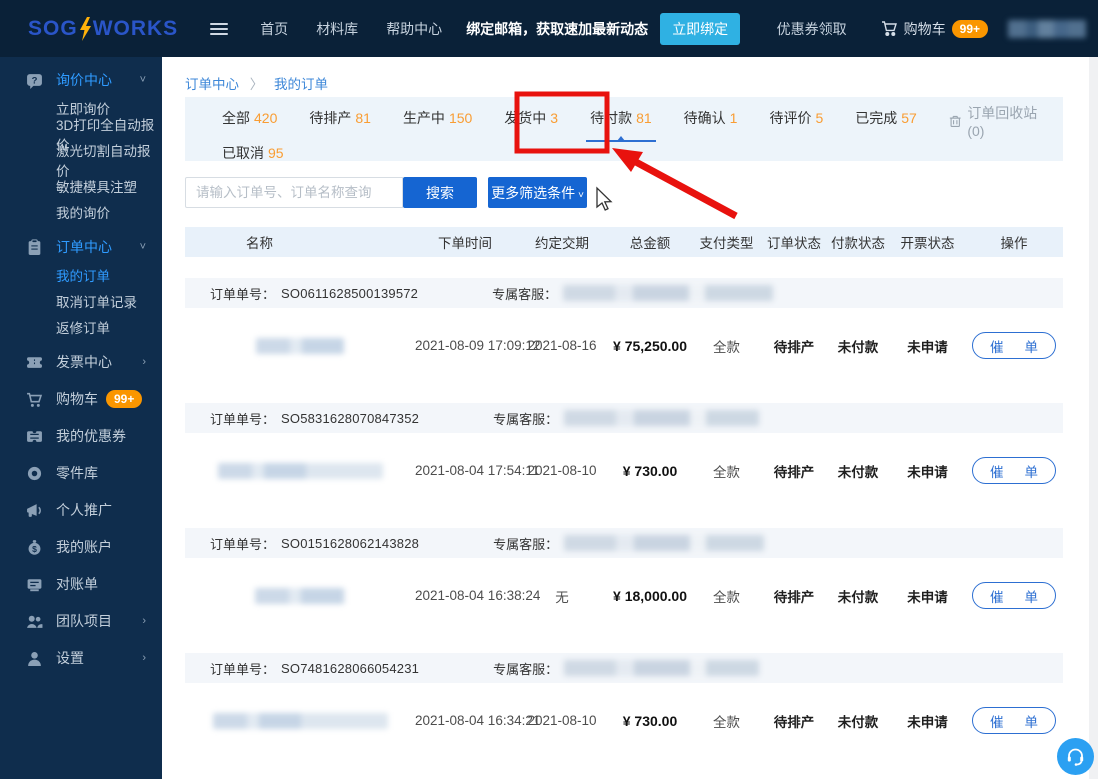 The width and height of the screenshot is (1098, 779). Describe the element at coordinates (77, 473) in the screenshot. I see `sidebar-item-label: 零件库` at that location.